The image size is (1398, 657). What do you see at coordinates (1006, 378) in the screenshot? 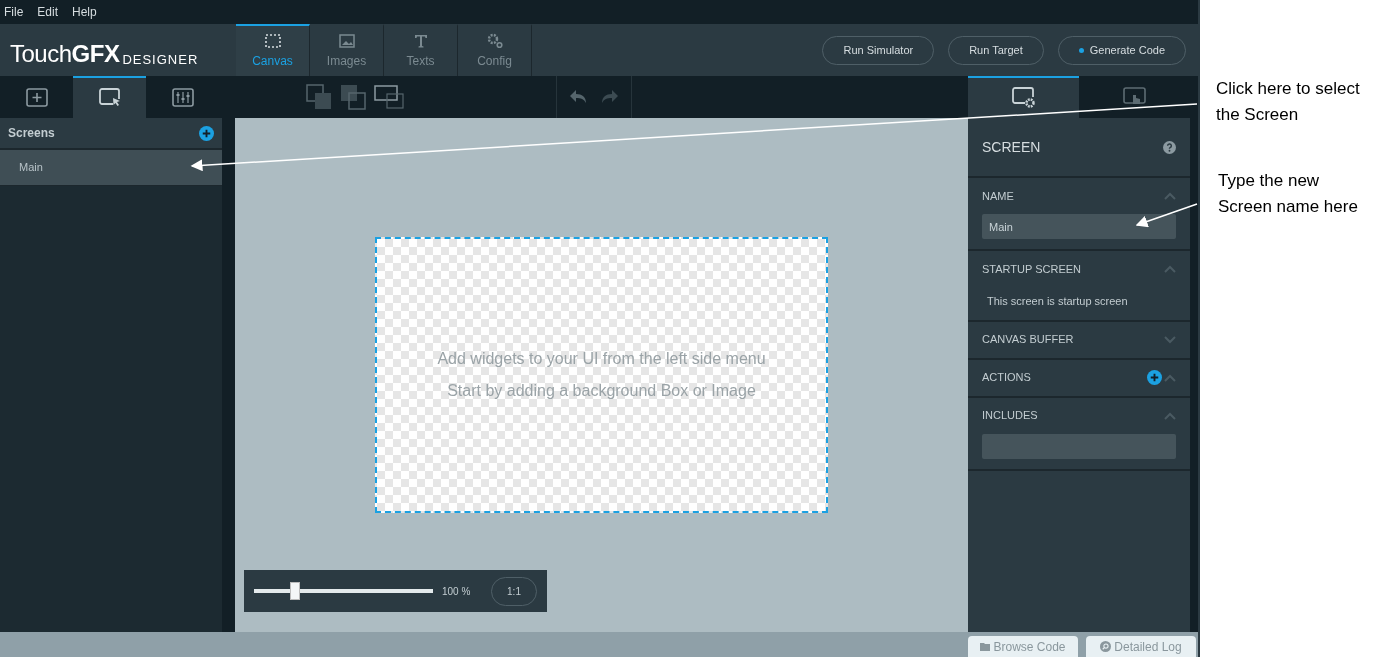
I see `section-title: ACTIONS` at bounding box center [1006, 378].